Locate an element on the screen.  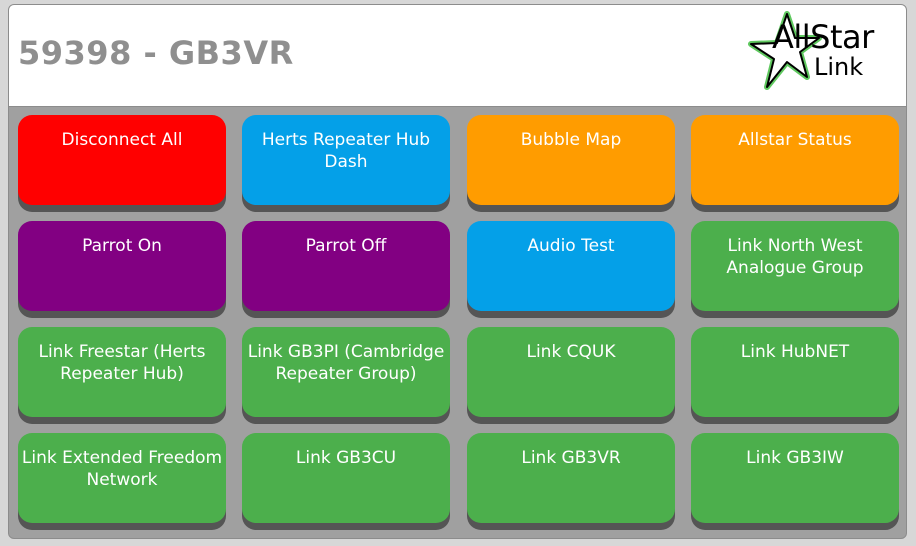
link-hubnet-button: Link HubNET is located at coordinates (795, 372).